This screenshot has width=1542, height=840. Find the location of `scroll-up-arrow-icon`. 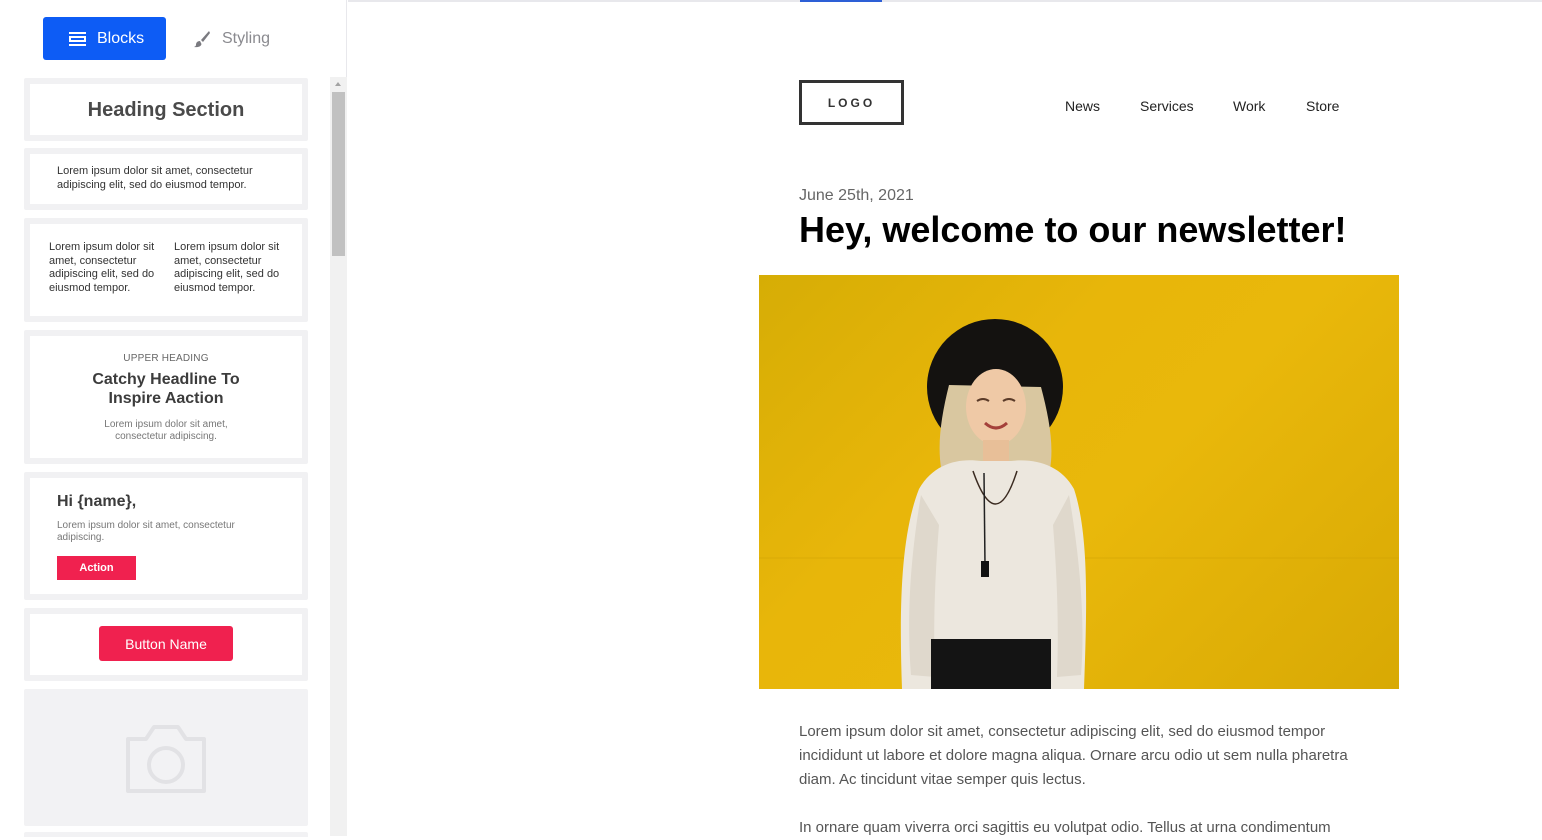

scroll-up-arrow-icon is located at coordinates (338, 84).